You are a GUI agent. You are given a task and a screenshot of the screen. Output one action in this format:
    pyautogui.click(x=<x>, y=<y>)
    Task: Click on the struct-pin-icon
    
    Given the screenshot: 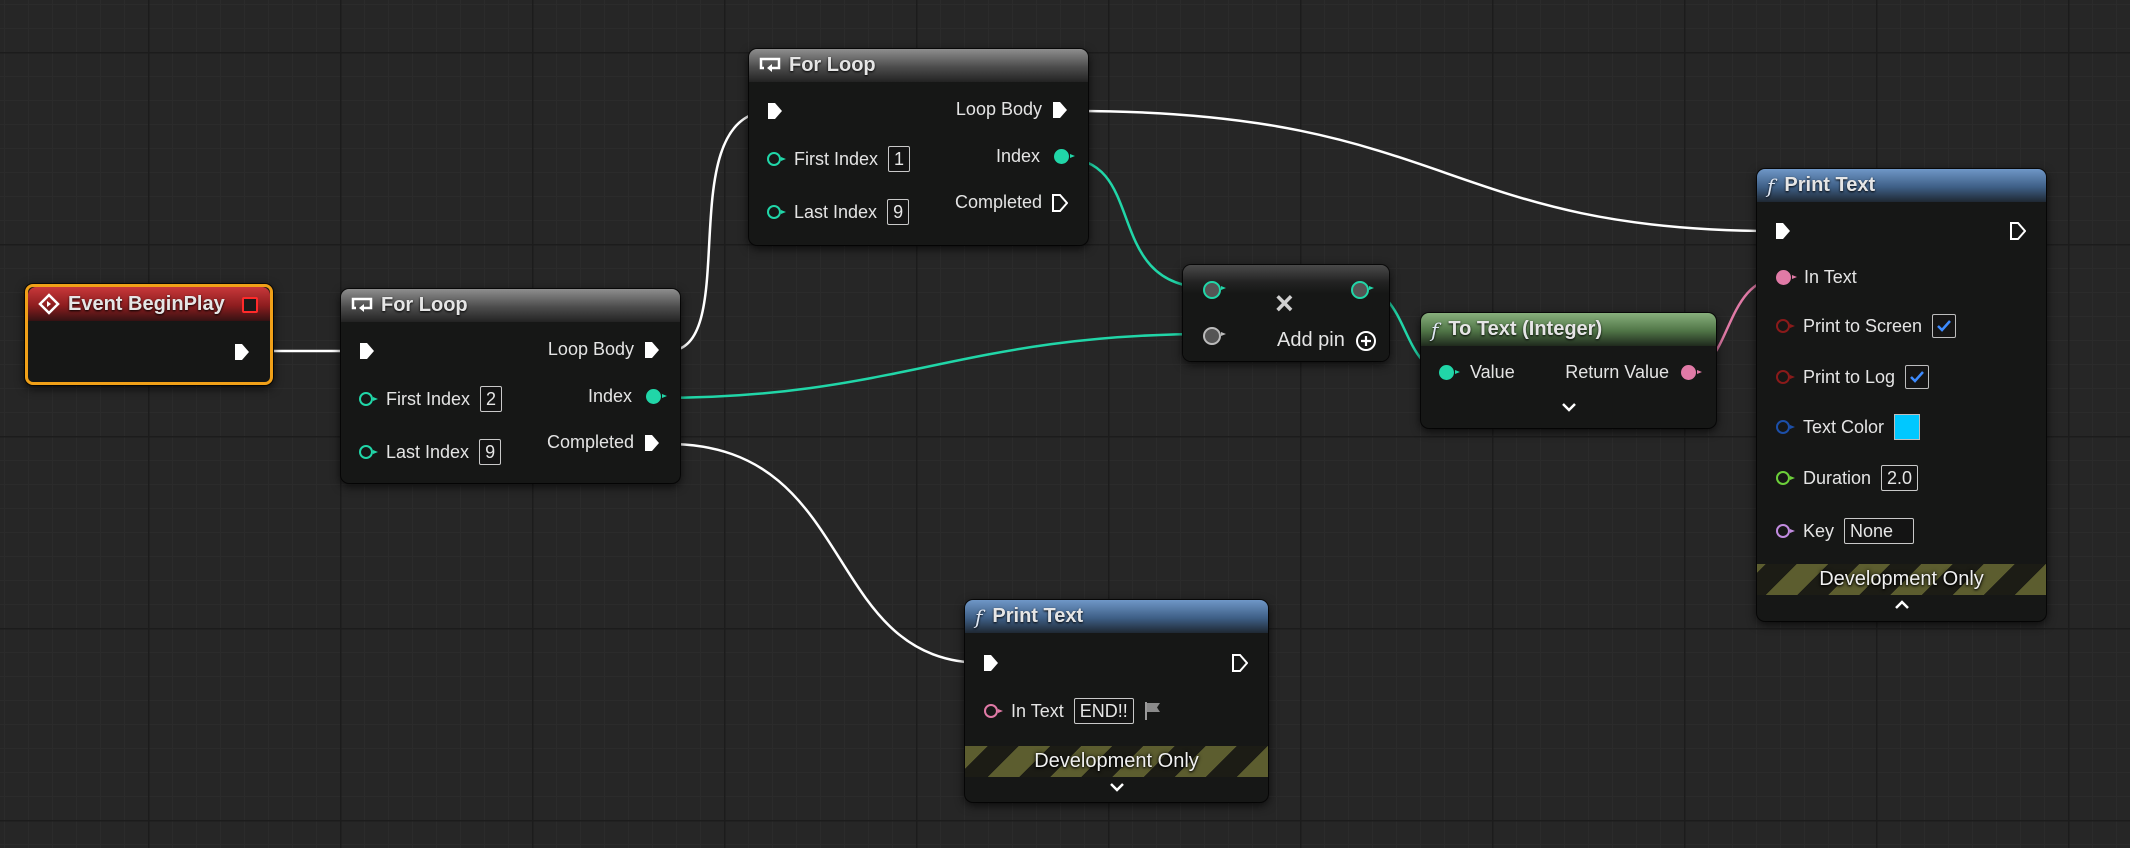 What is the action you would take?
    pyautogui.click(x=1785, y=427)
    